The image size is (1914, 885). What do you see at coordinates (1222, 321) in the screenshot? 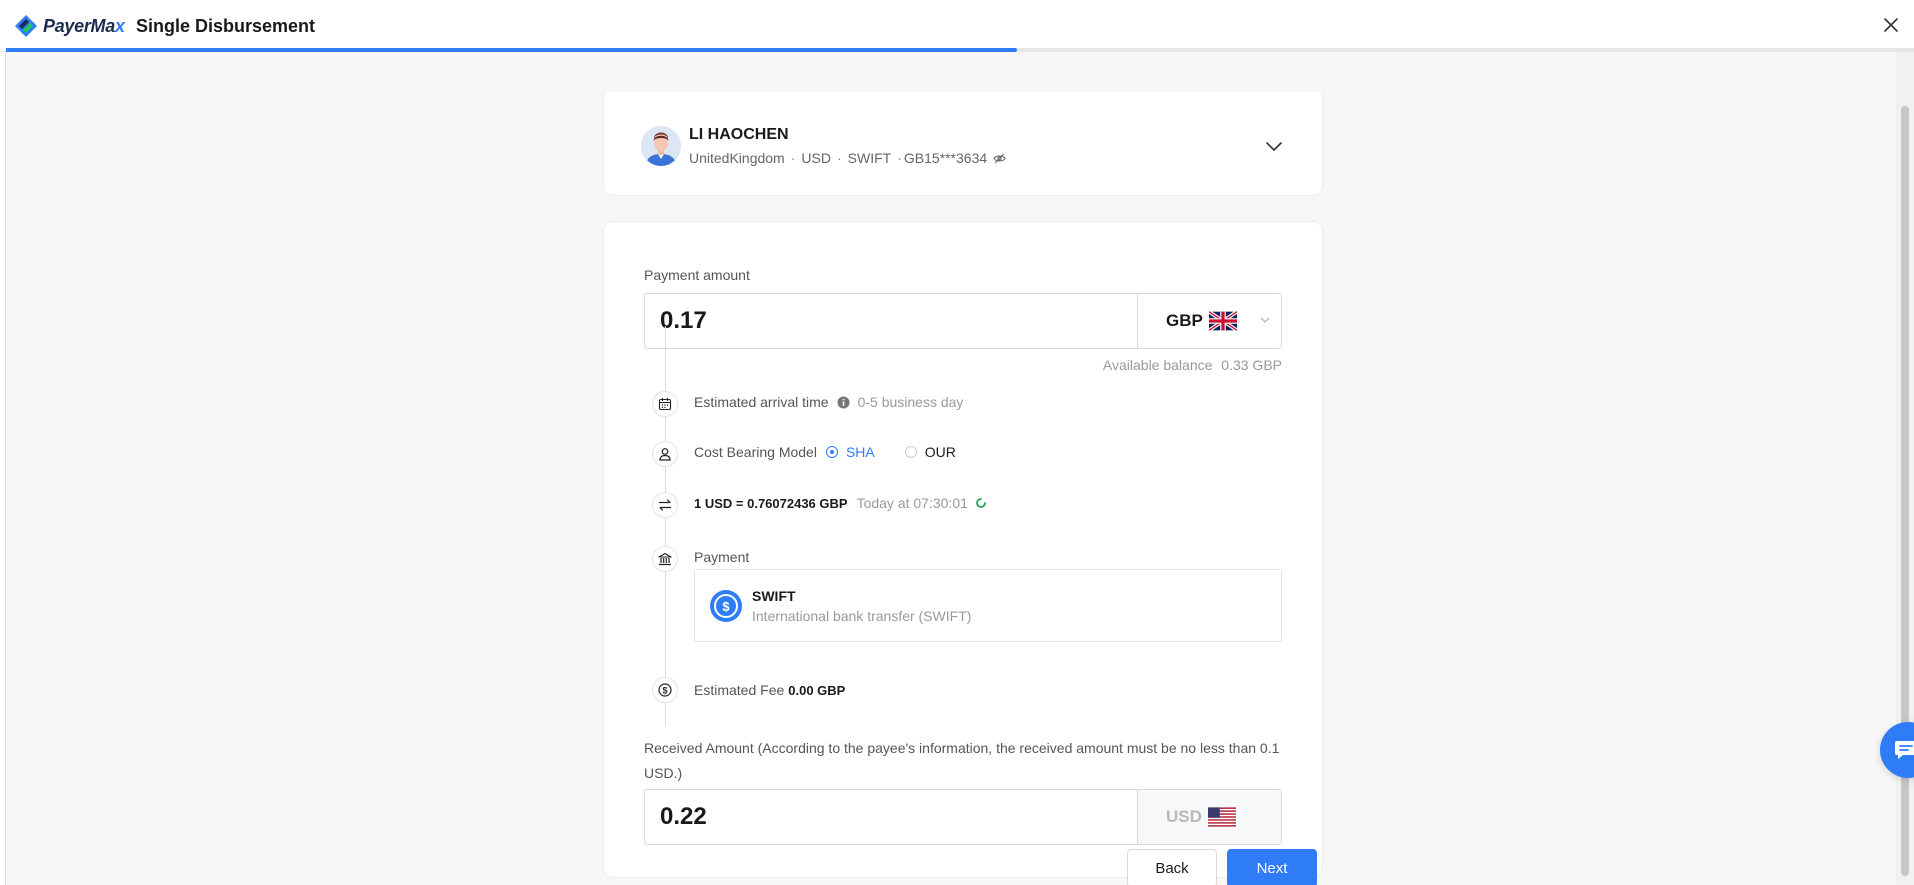
I see `uk-flag-icon` at bounding box center [1222, 321].